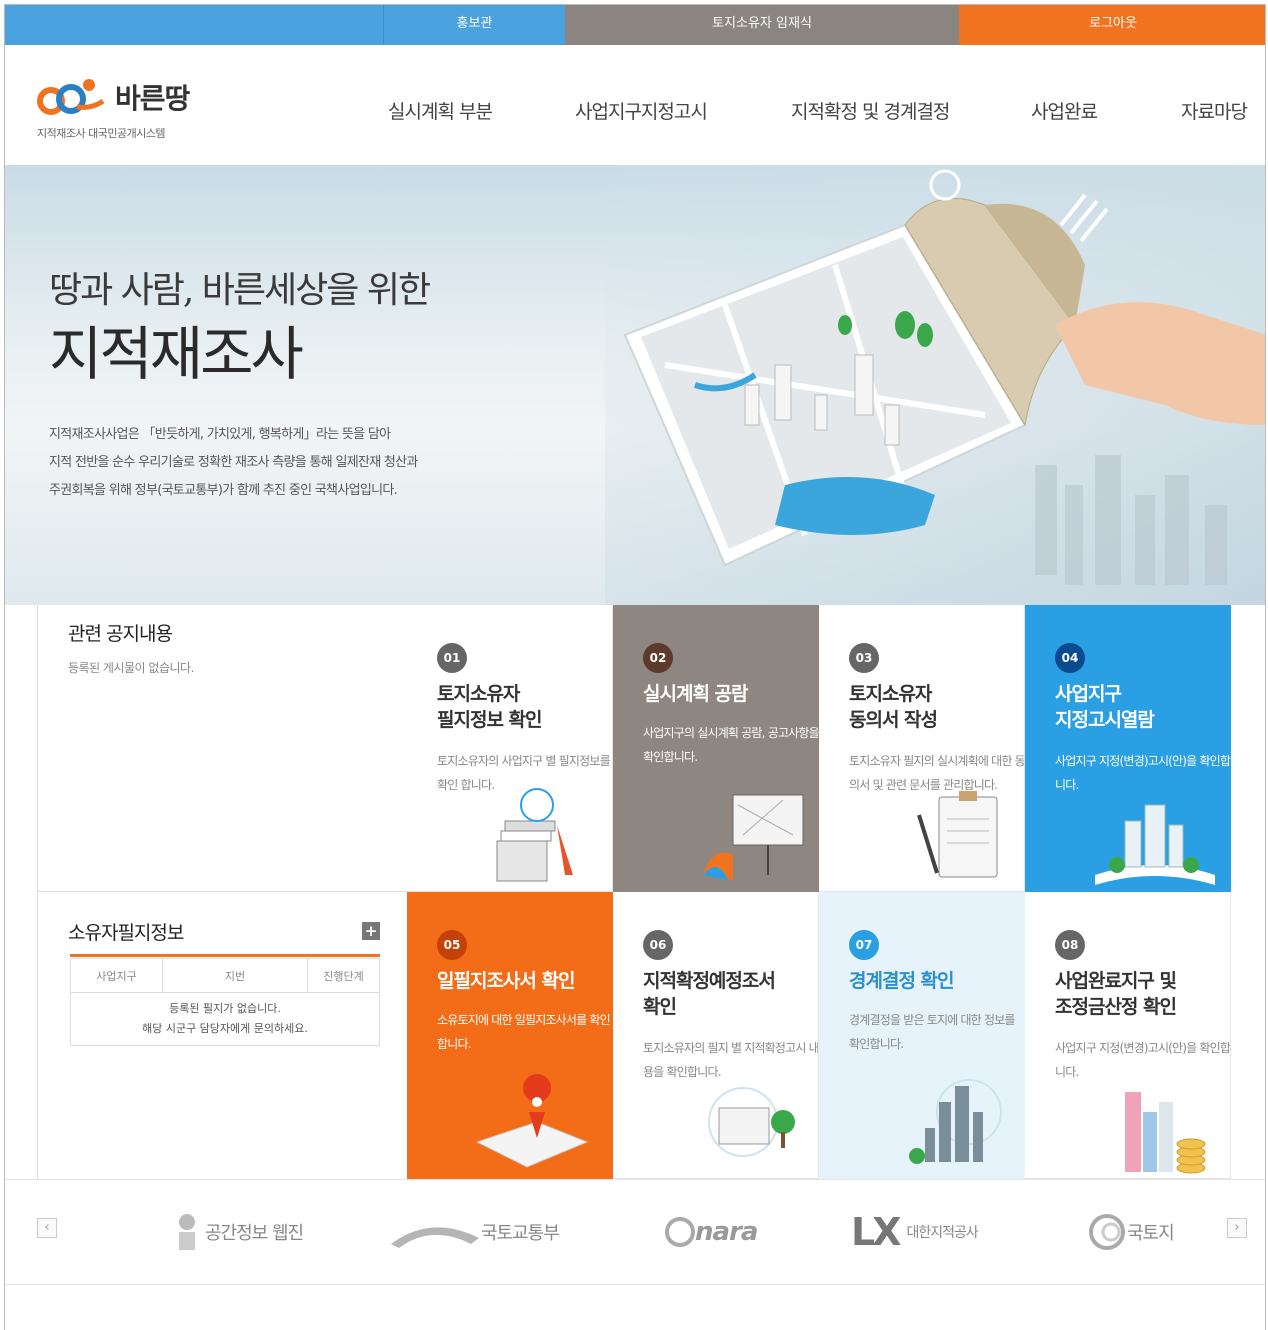  I want to click on lx-logo-icon: LX, so click(876, 1232).